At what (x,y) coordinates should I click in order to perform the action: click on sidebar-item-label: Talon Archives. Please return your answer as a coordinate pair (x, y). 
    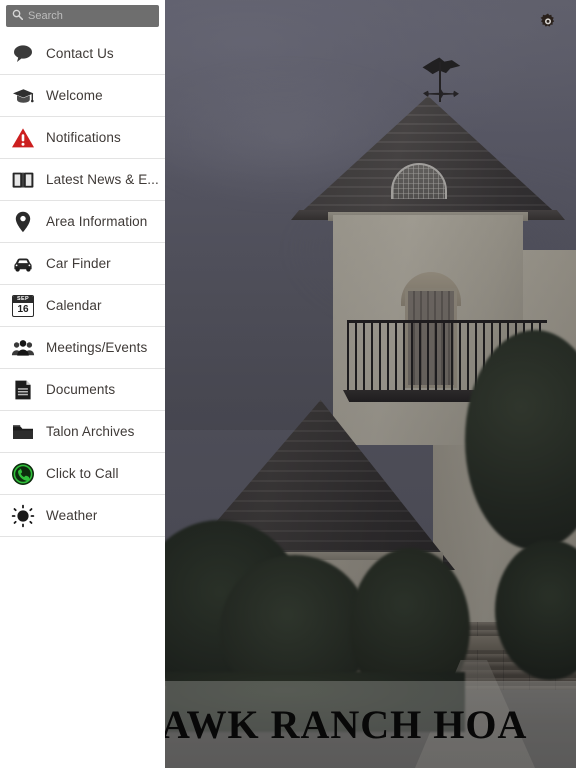
    Looking at the image, I should click on (90, 431).